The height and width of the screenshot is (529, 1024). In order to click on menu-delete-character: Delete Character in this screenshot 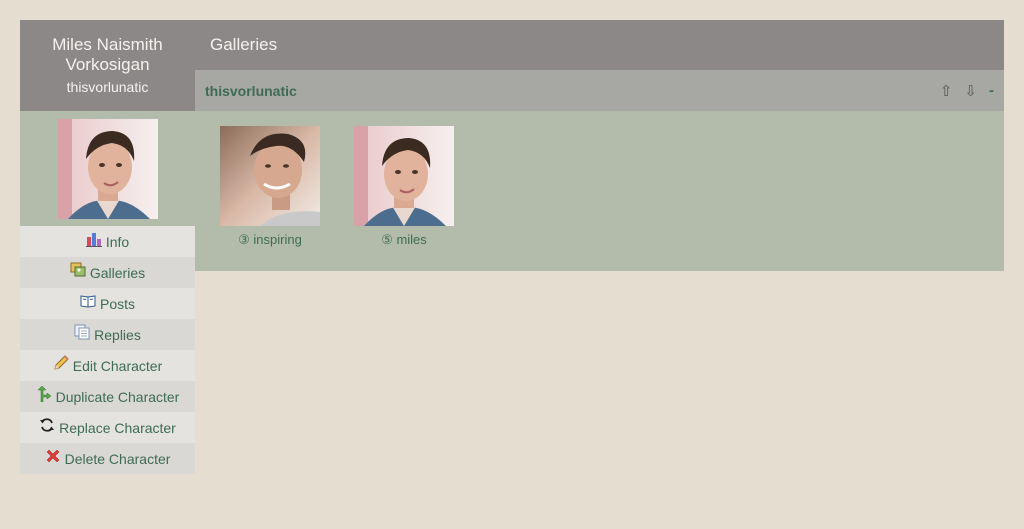, I will do `click(107, 458)`.